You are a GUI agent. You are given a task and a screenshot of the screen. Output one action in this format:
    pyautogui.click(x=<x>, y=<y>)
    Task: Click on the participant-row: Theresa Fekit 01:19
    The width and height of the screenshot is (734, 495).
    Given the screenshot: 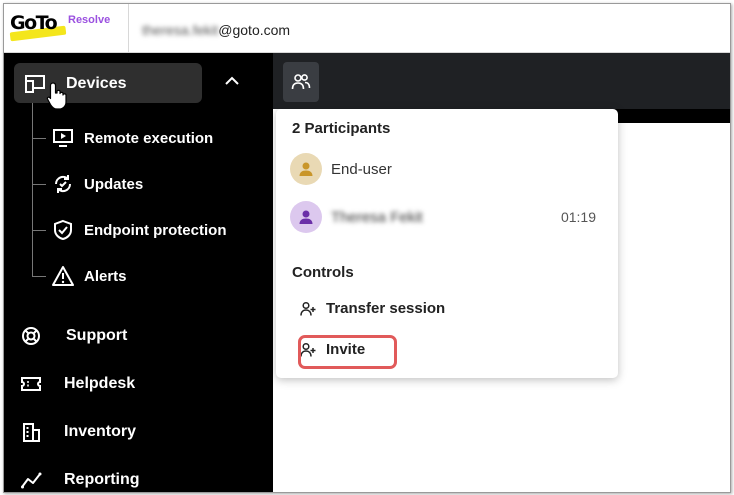 What is the action you would take?
    pyautogui.click(x=447, y=217)
    